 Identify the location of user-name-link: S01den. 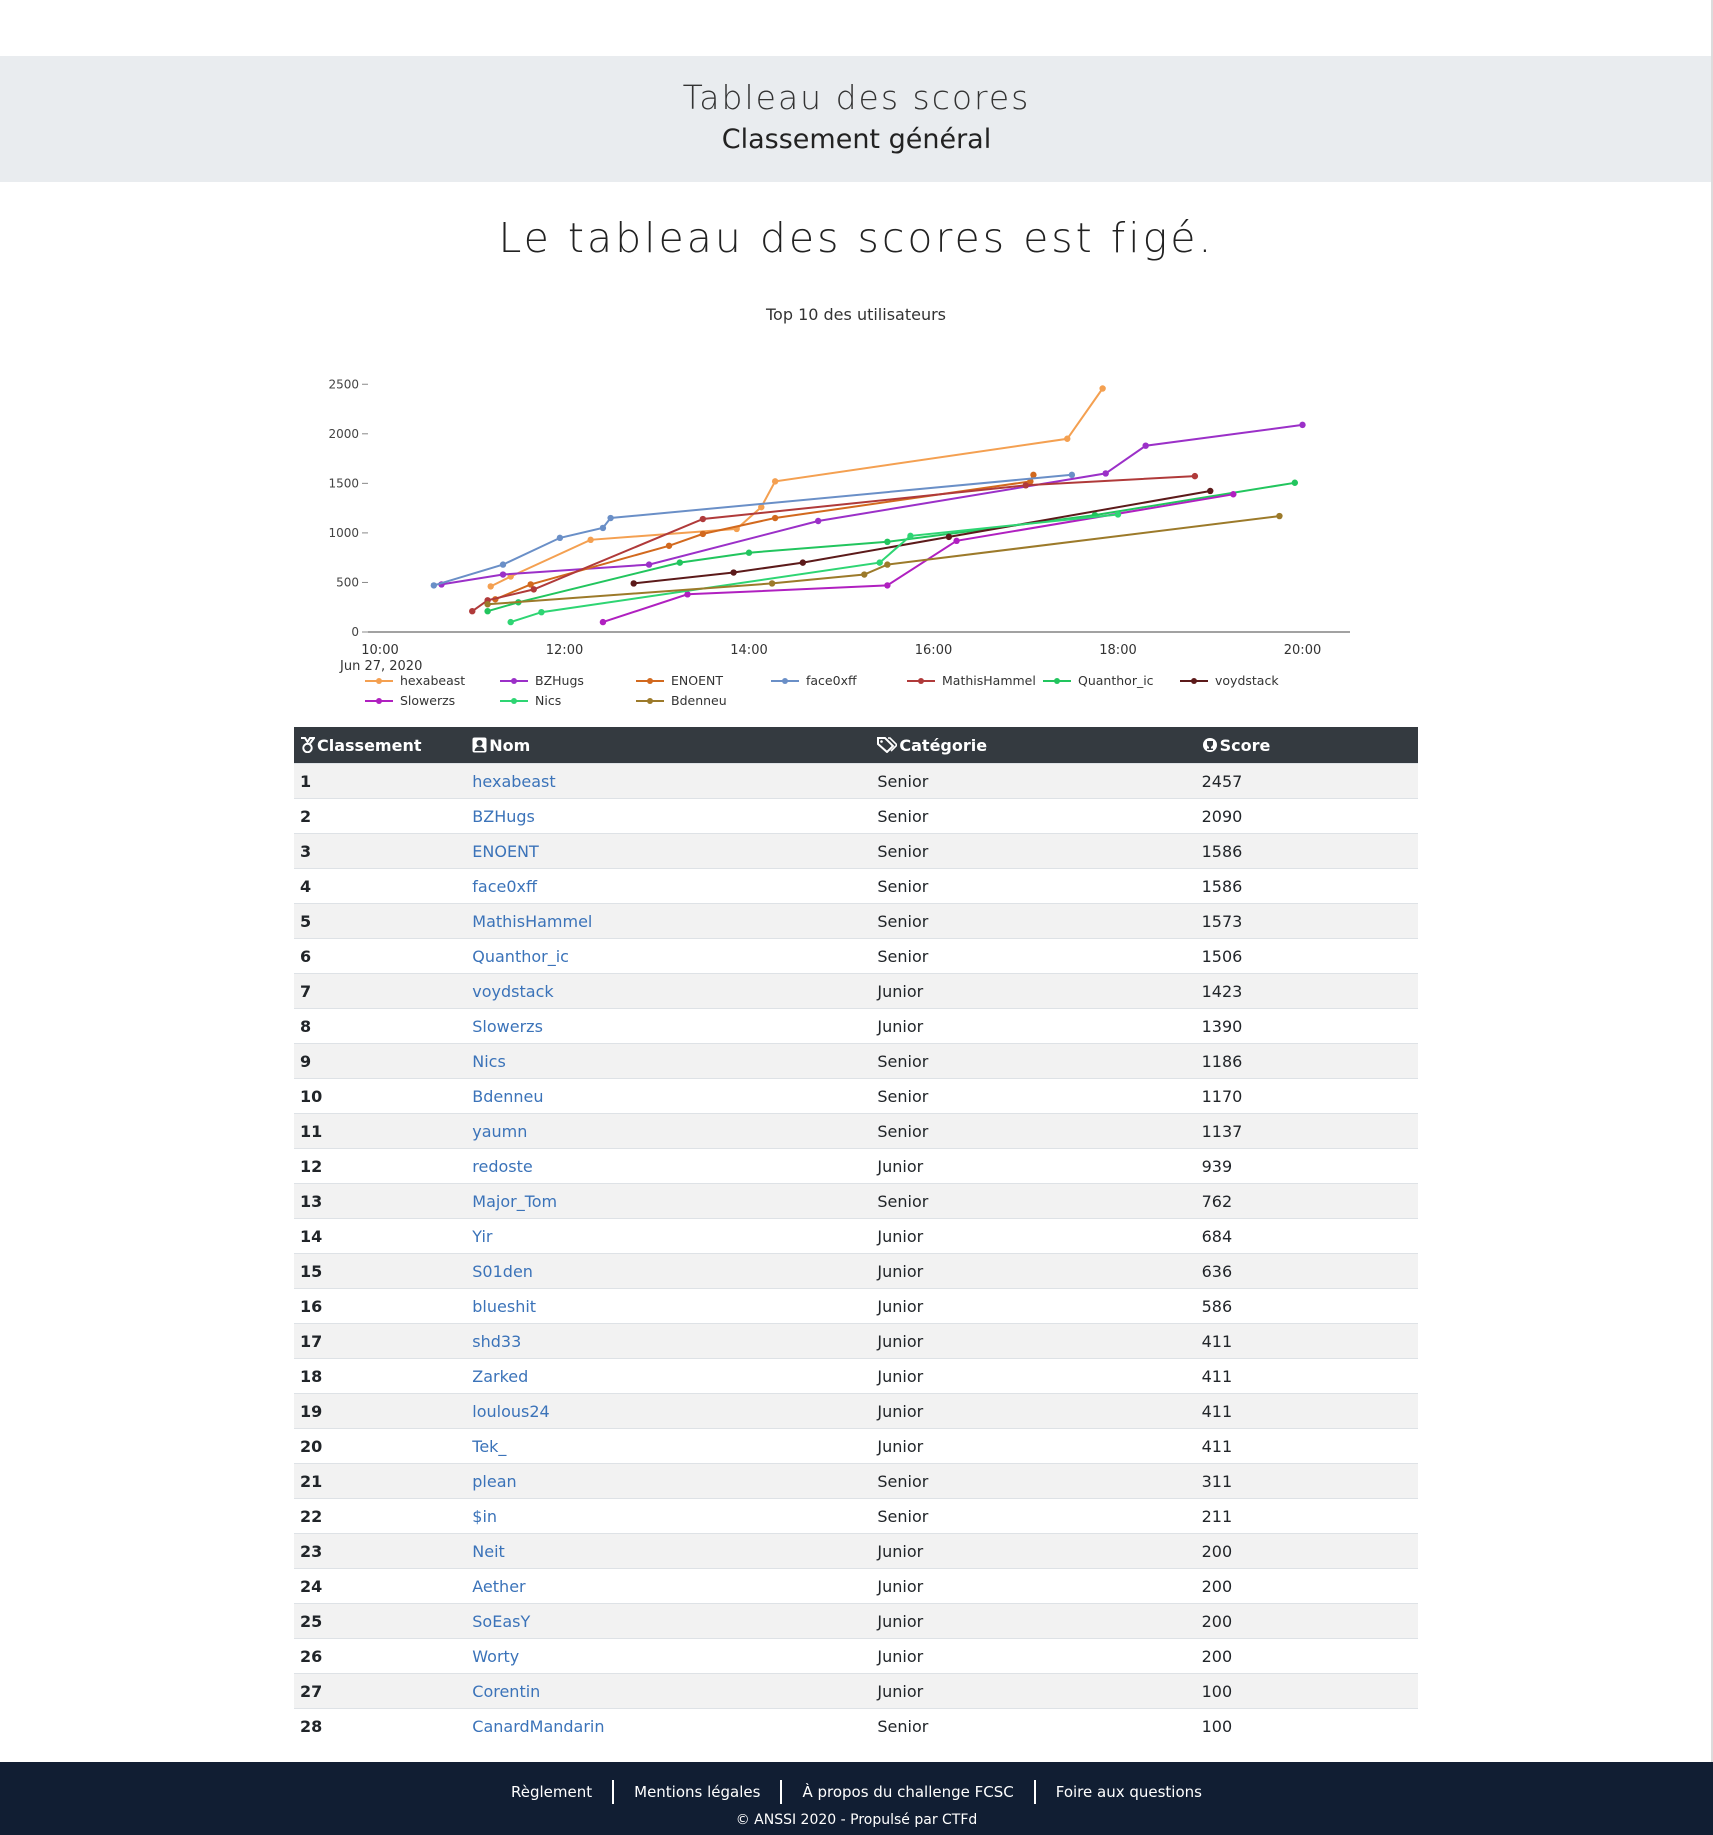
(669, 1271).